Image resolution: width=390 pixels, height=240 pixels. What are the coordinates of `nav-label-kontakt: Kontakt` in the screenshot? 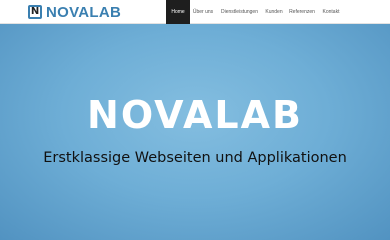 It's located at (331, 12).